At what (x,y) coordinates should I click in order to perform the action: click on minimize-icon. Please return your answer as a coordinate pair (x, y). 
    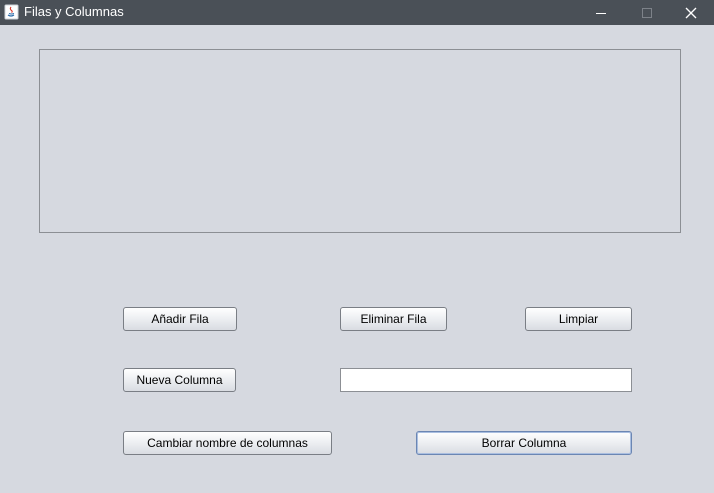
    Looking at the image, I should click on (601, 13).